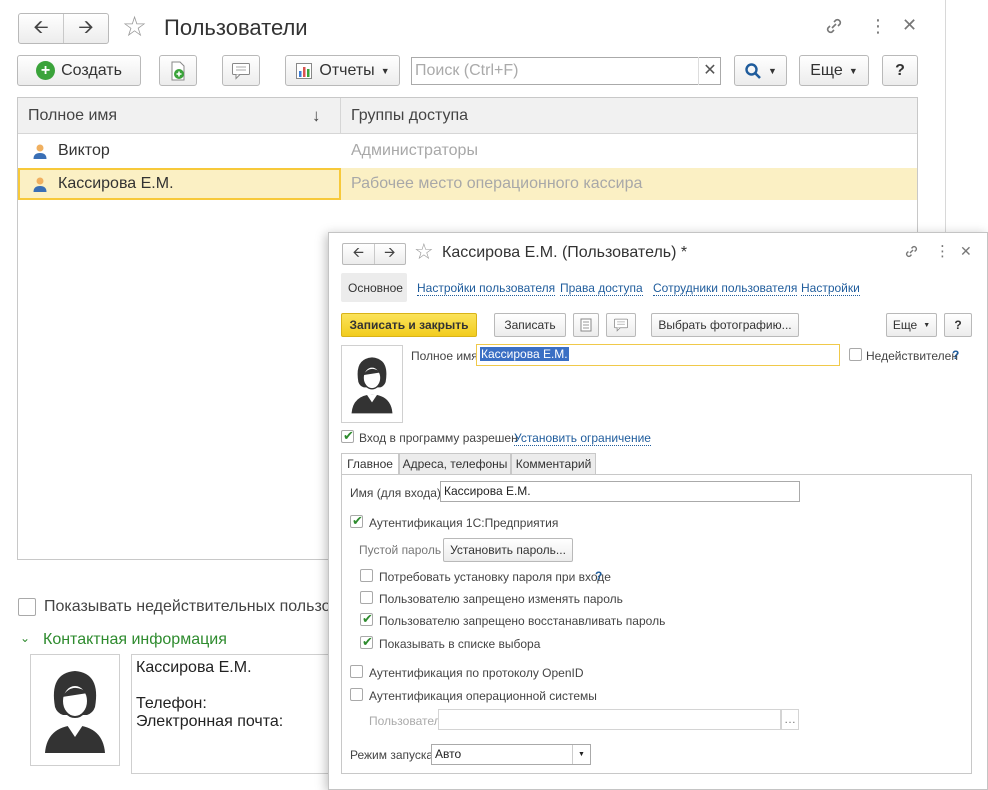 The height and width of the screenshot is (790, 988). Describe the element at coordinates (609, 719) in the screenshot. I see `os-user-field` at that location.